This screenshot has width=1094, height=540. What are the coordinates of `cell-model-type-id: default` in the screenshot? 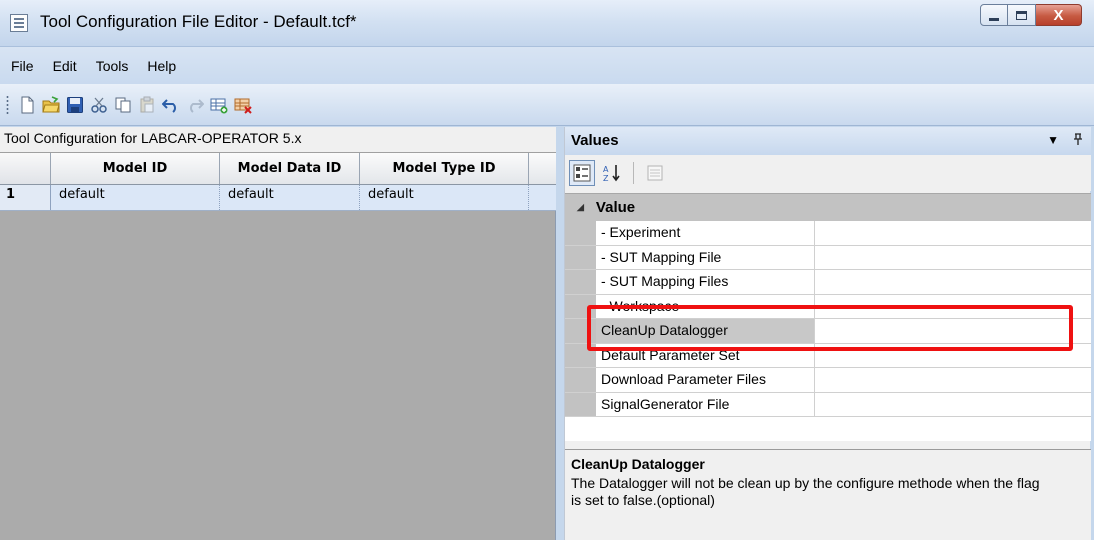 It's located at (444, 197).